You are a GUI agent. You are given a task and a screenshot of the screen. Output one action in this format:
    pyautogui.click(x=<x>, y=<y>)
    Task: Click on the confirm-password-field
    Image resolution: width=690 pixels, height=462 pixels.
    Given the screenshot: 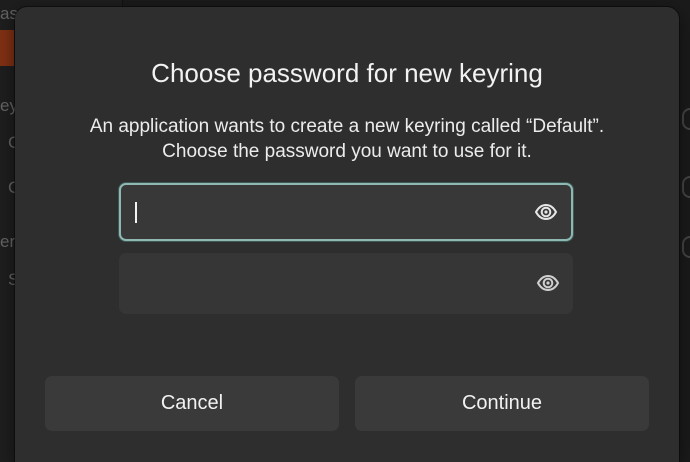 What is the action you would take?
    pyautogui.click(x=346, y=283)
    